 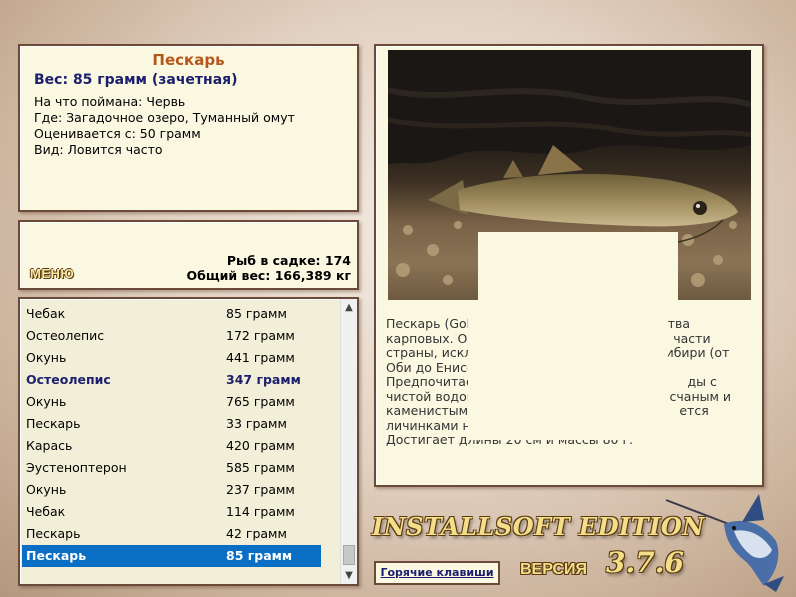 I want to click on hotkeys-link: Горячие клавиши, so click(x=437, y=573).